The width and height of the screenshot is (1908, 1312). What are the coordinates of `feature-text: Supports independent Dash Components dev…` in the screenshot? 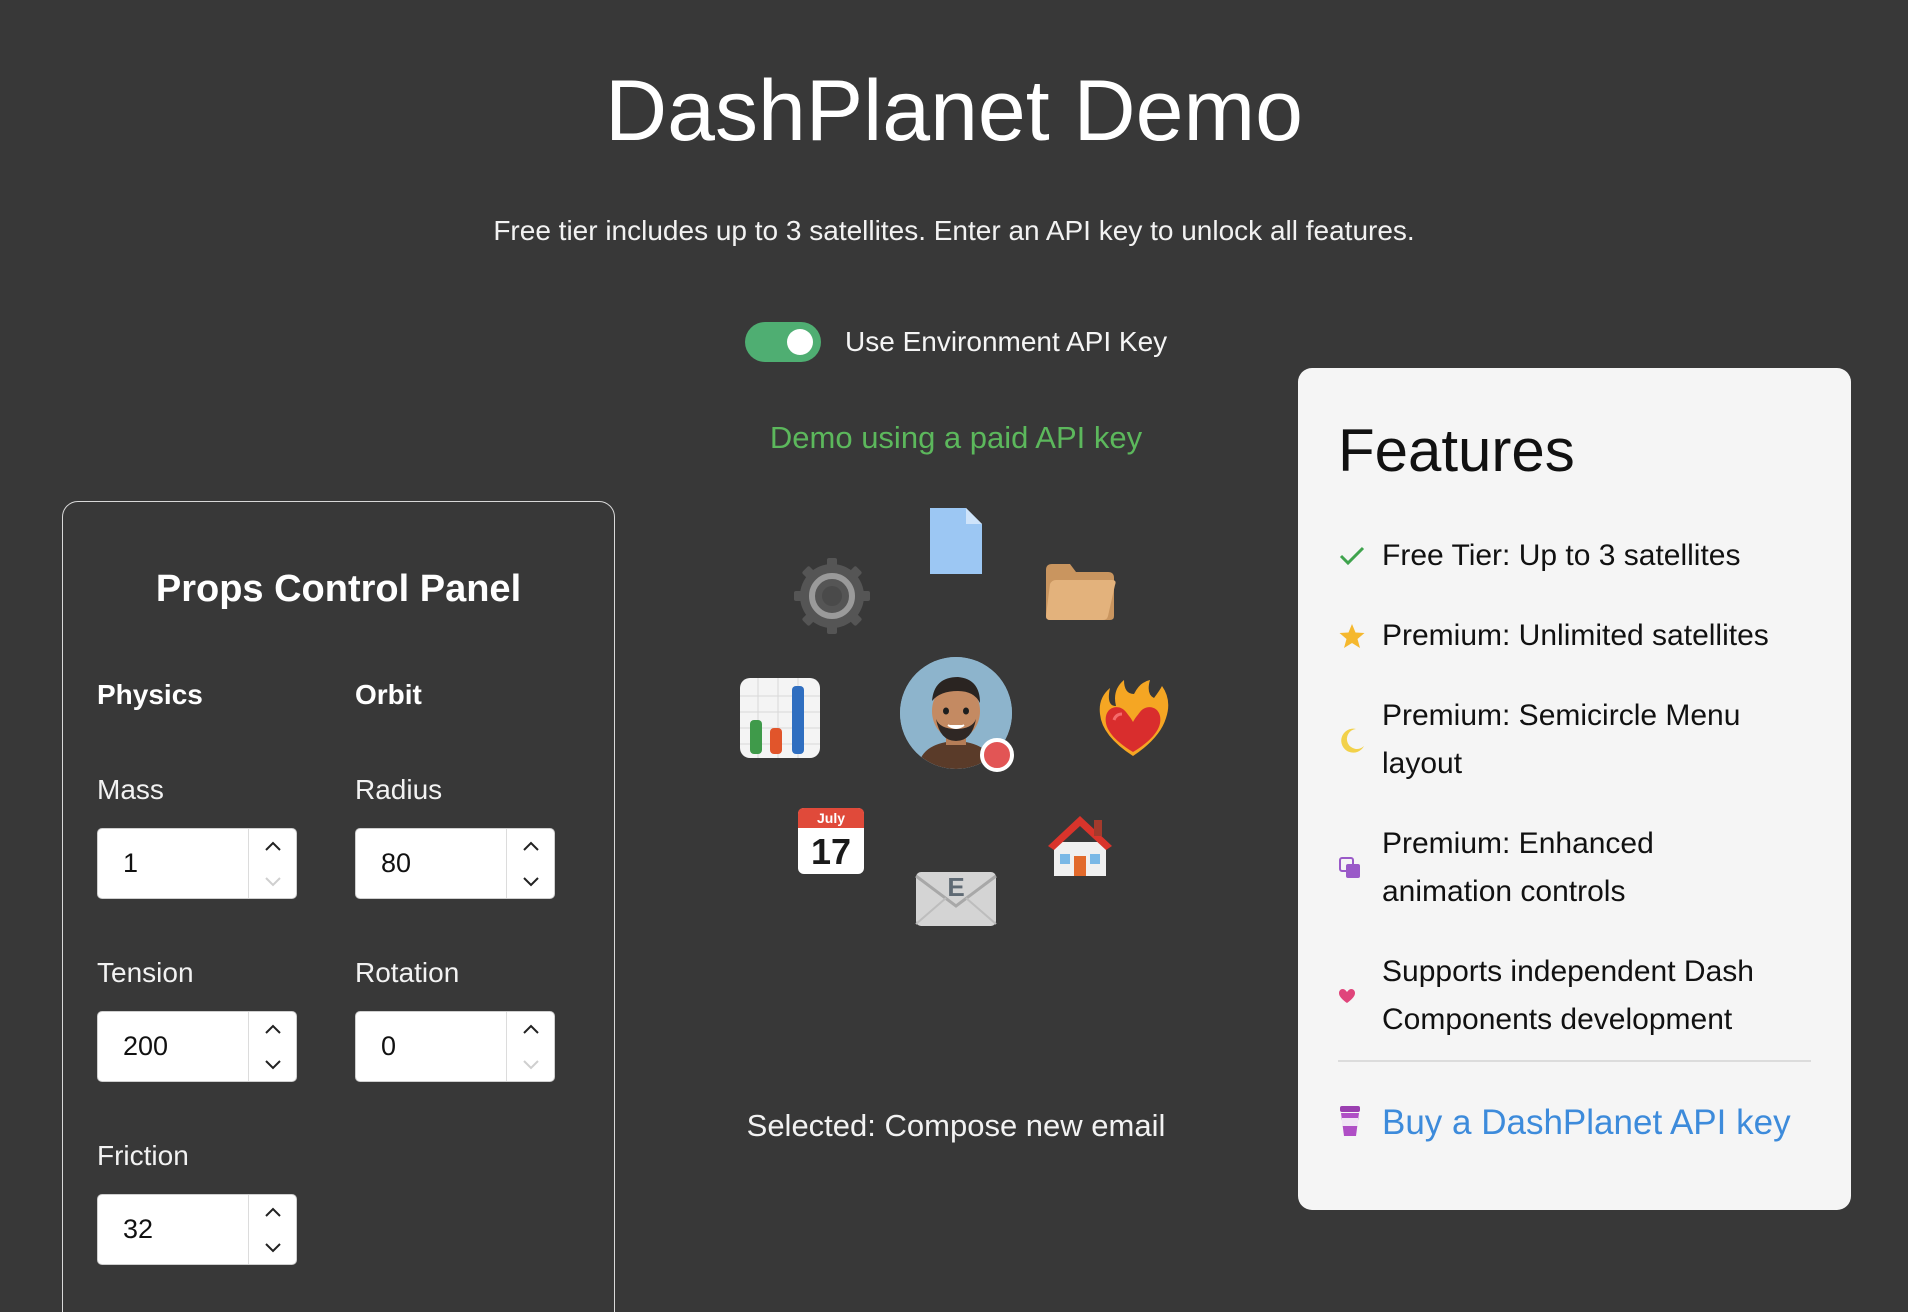 It's located at (1568, 996).